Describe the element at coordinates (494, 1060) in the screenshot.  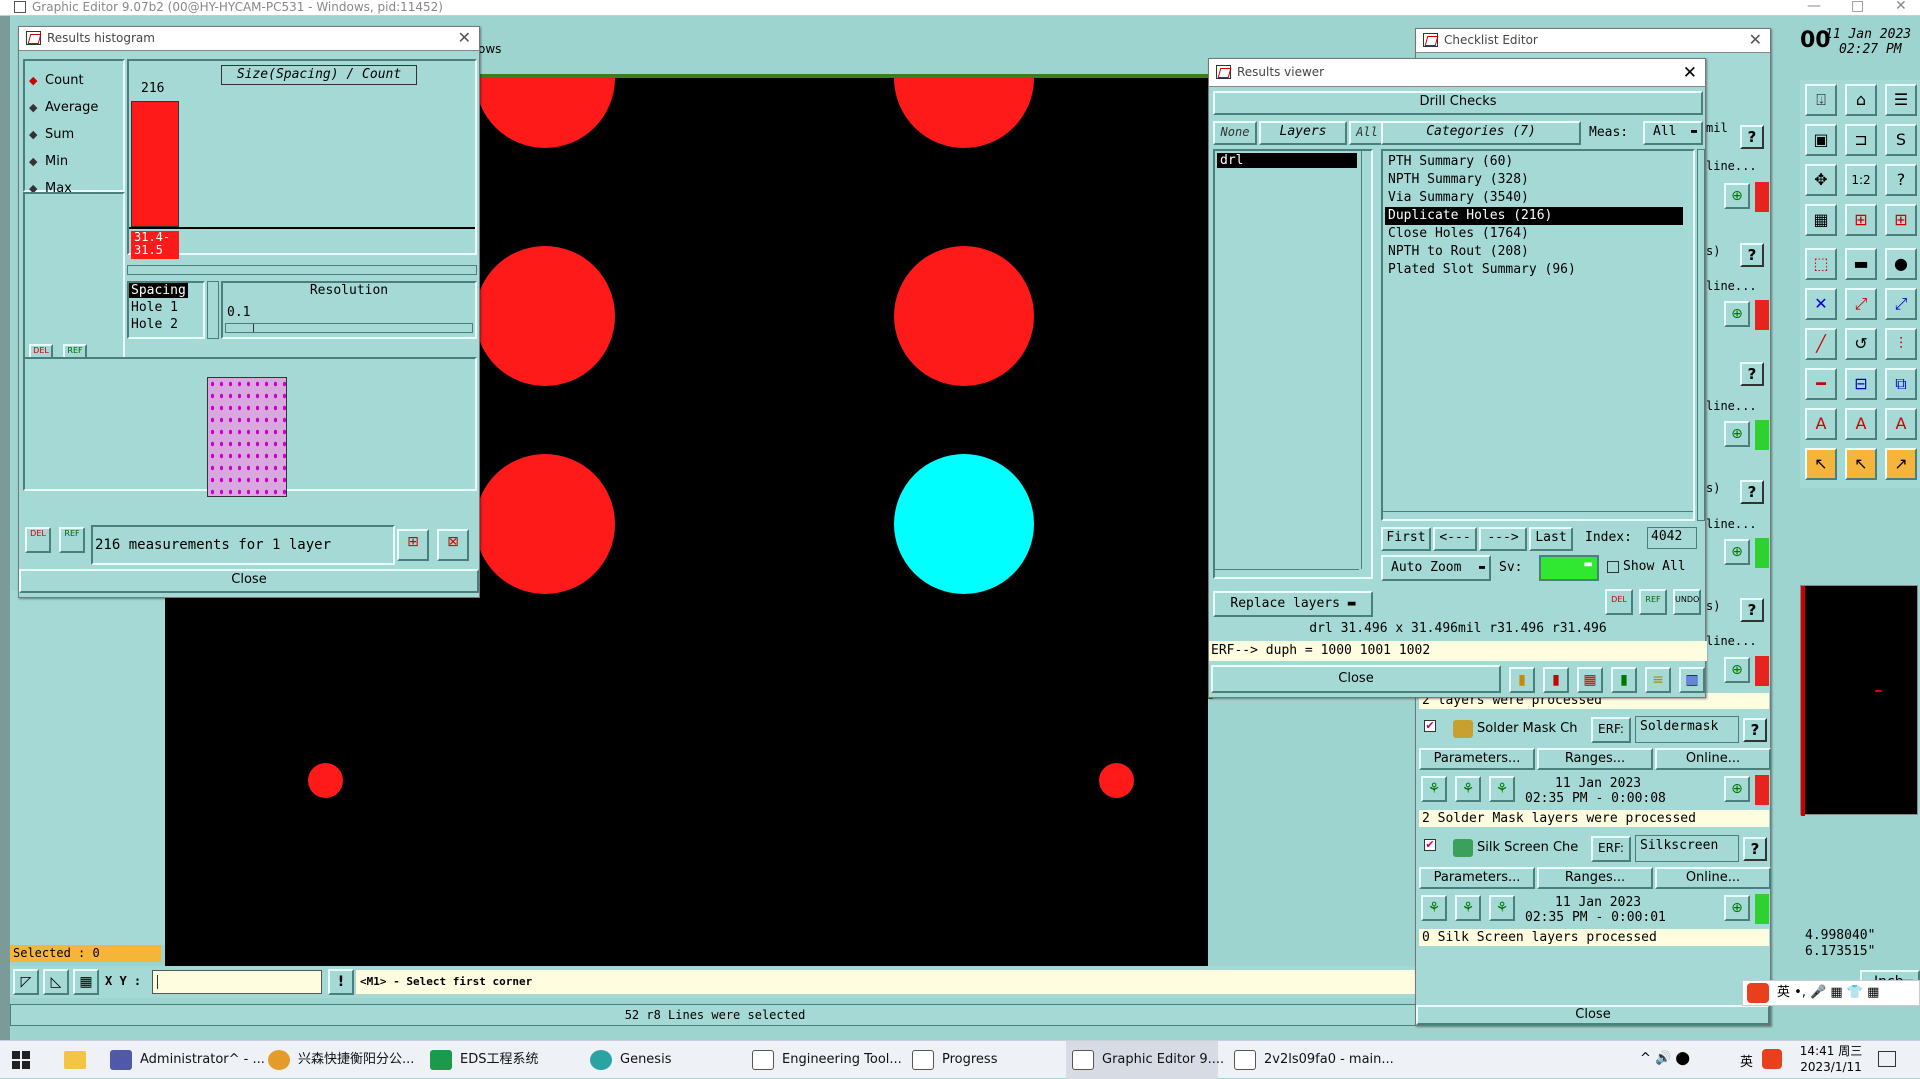
I see `taskbar-item: EDS工程系统` at that location.